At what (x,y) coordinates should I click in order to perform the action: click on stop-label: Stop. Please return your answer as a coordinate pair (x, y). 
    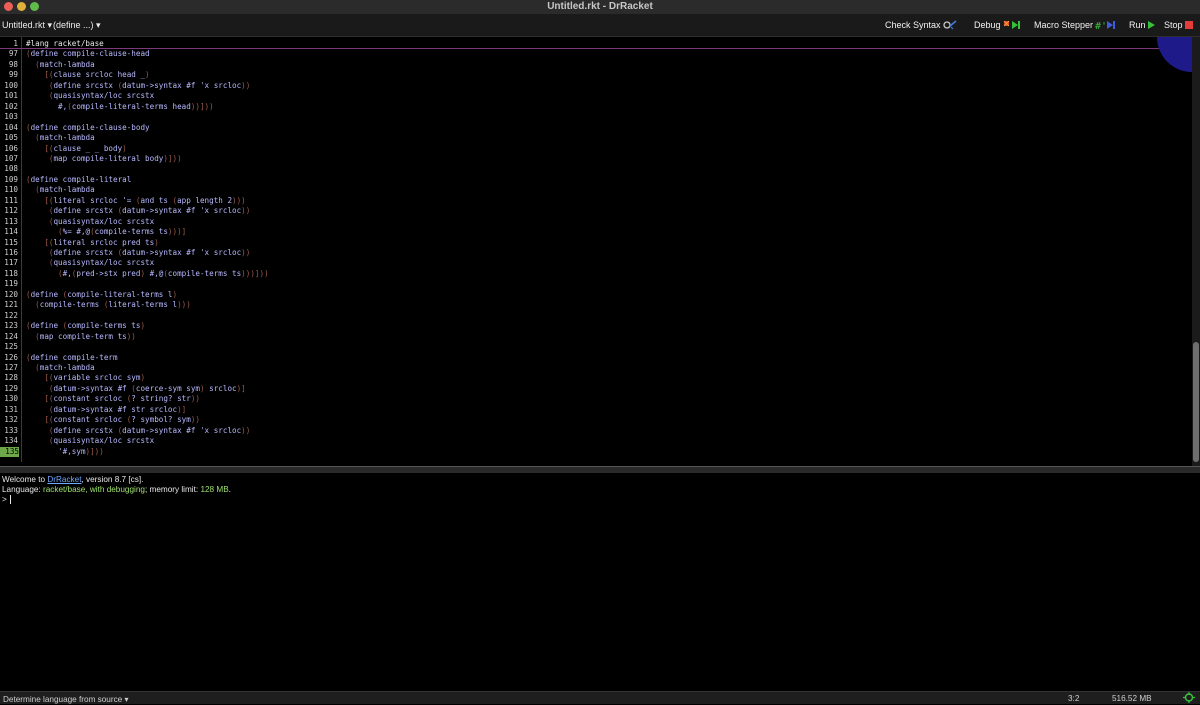
    Looking at the image, I should click on (1173, 25).